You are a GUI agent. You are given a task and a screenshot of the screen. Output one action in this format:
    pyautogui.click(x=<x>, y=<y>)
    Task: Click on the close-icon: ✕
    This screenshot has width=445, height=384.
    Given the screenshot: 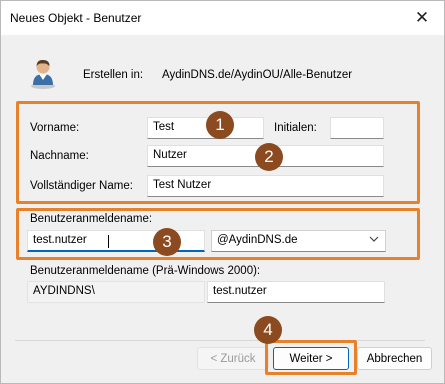 What is the action you would take?
    pyautogui.click(x=422, y=18)
    